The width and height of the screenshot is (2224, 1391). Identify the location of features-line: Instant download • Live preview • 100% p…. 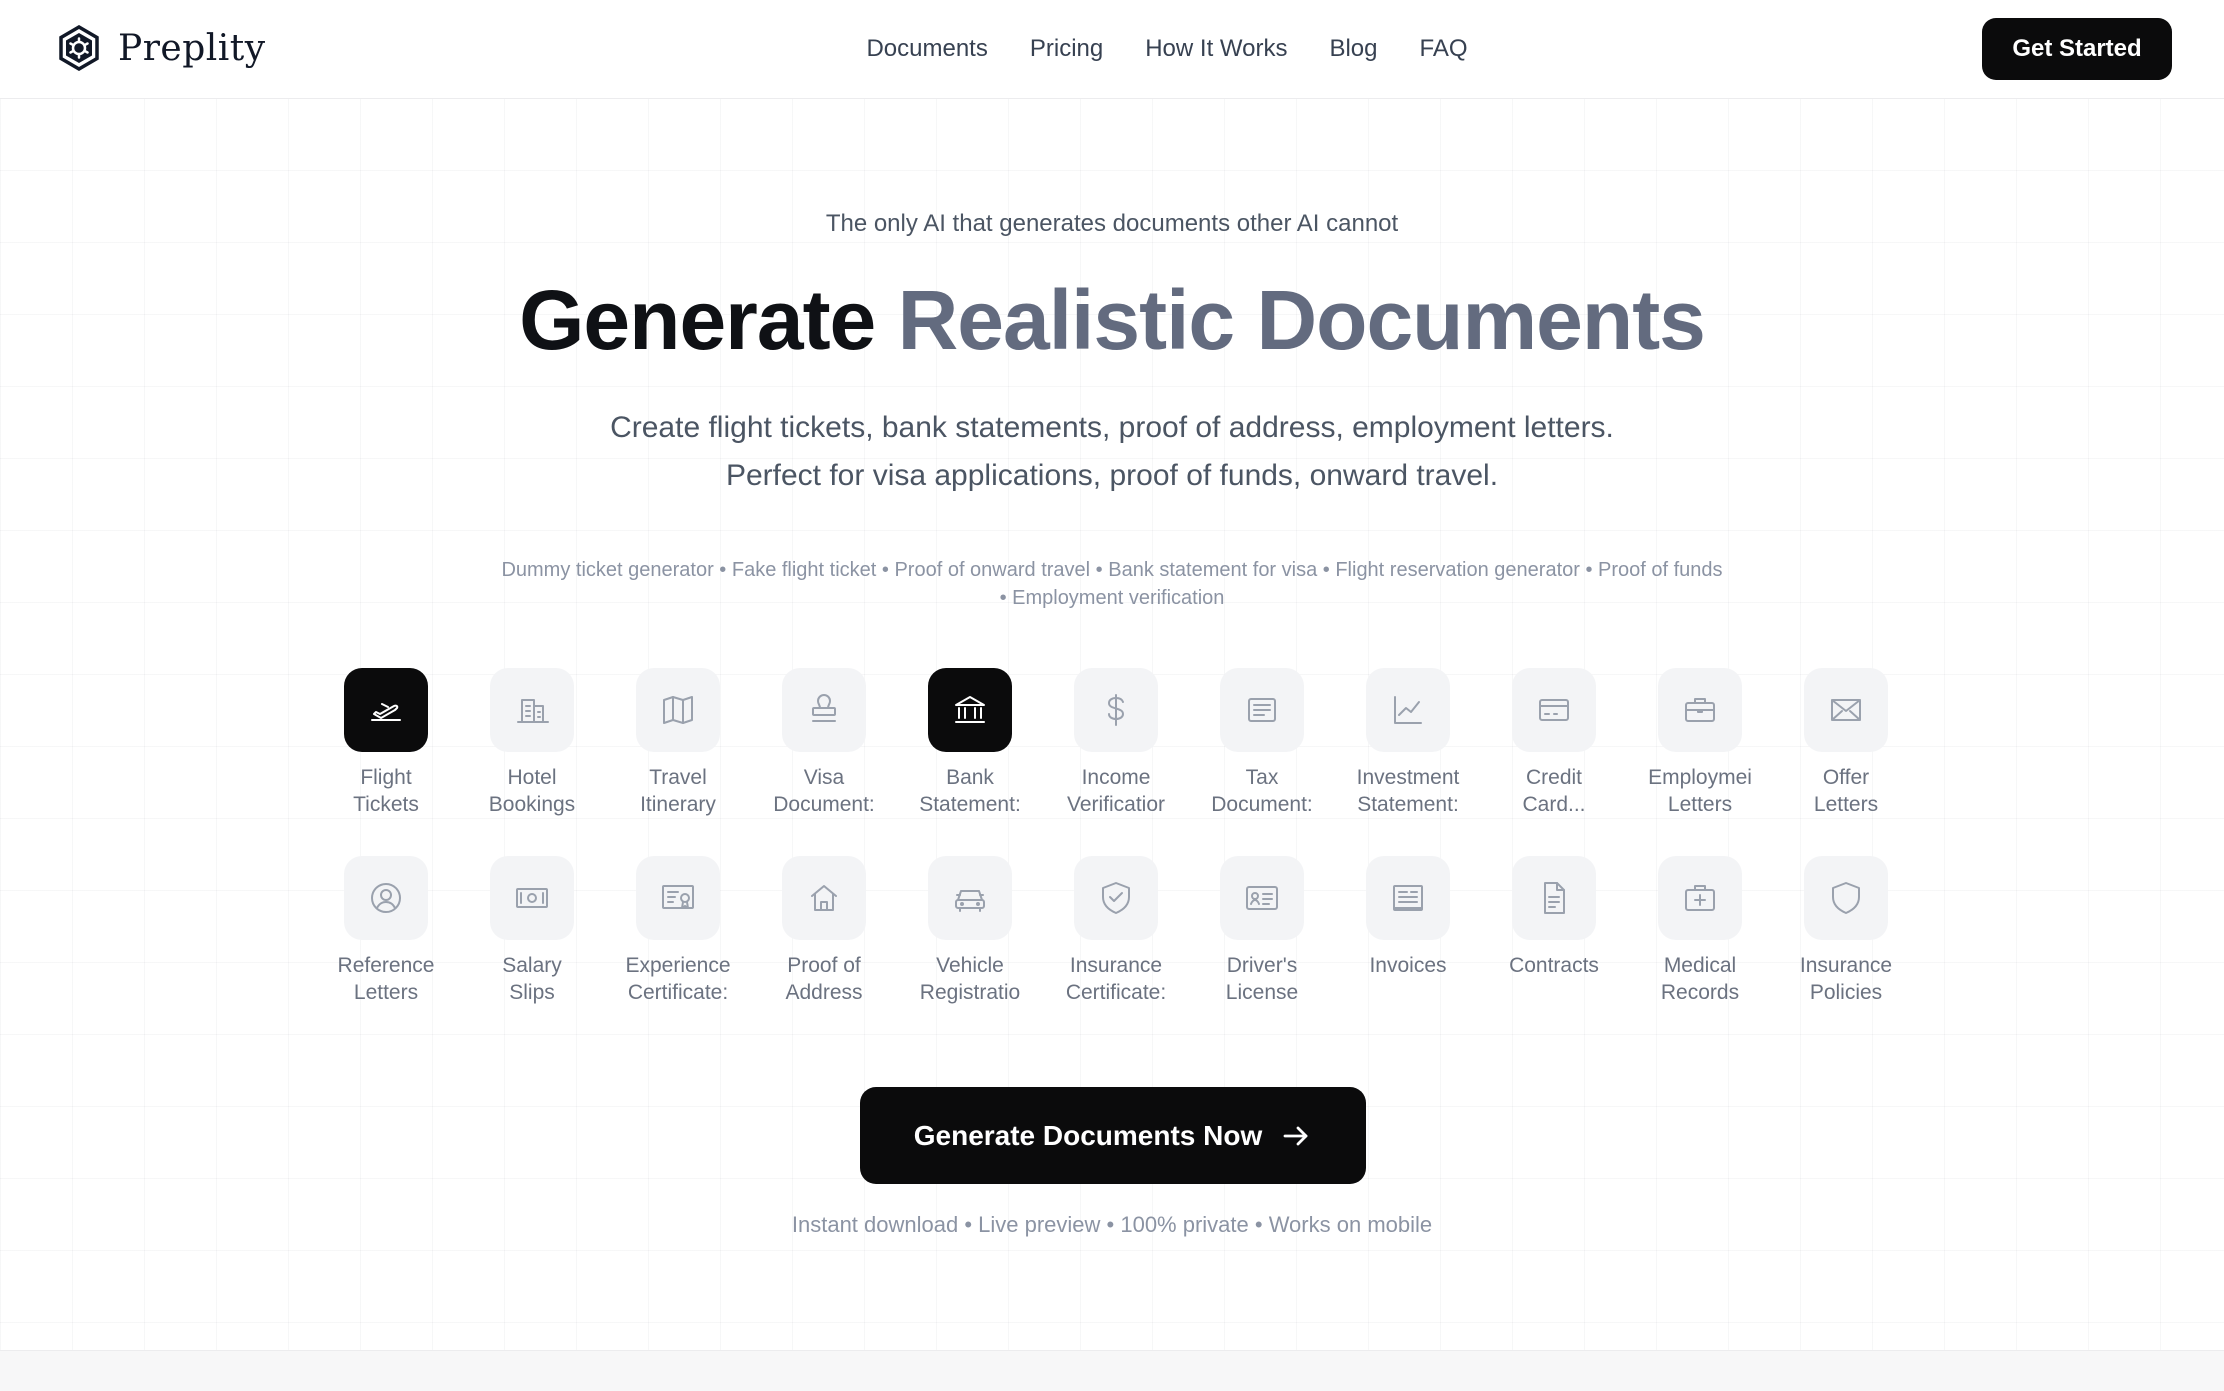
(1112, 1224).